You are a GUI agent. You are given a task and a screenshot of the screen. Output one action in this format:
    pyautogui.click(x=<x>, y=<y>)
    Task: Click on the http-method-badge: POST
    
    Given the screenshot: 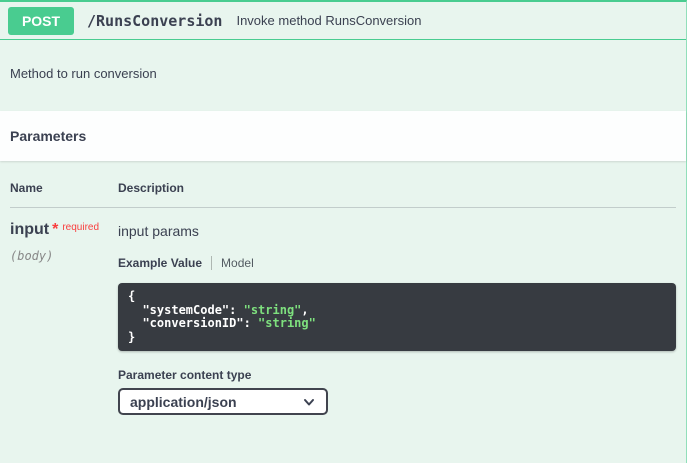 What is the action you would take?
    pyautogui.click(x=41, y=20)
    